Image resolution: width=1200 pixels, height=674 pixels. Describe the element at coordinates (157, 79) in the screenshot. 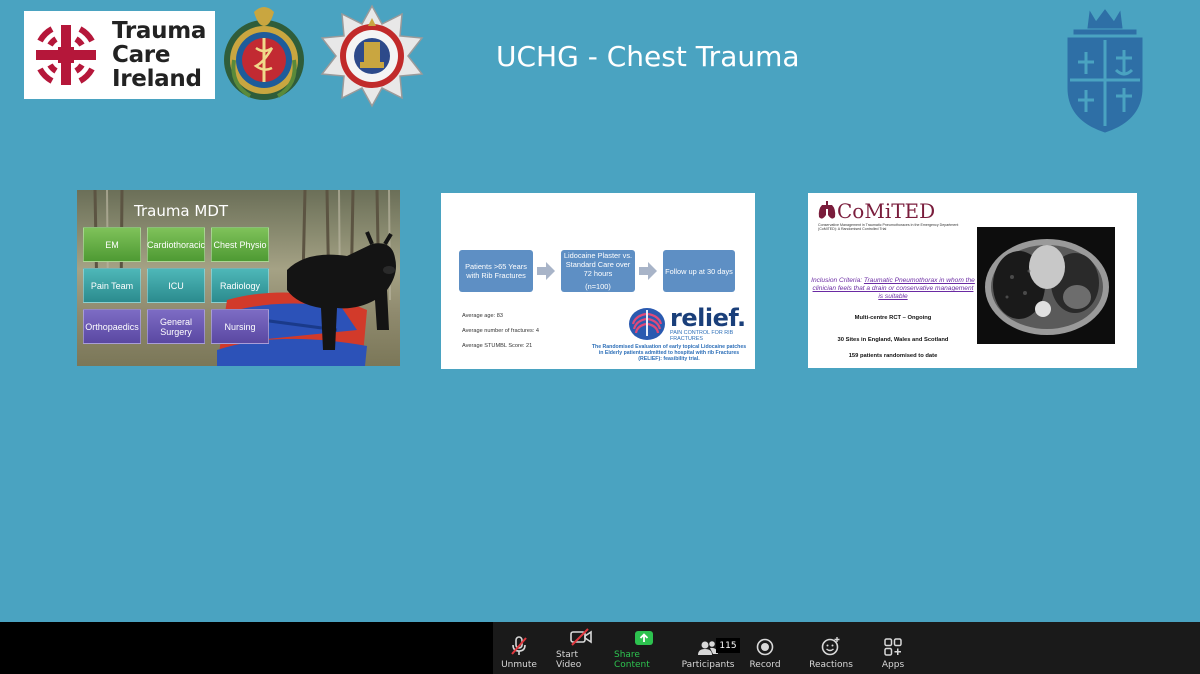

I see `logo-line-3: Ireland` at that location.